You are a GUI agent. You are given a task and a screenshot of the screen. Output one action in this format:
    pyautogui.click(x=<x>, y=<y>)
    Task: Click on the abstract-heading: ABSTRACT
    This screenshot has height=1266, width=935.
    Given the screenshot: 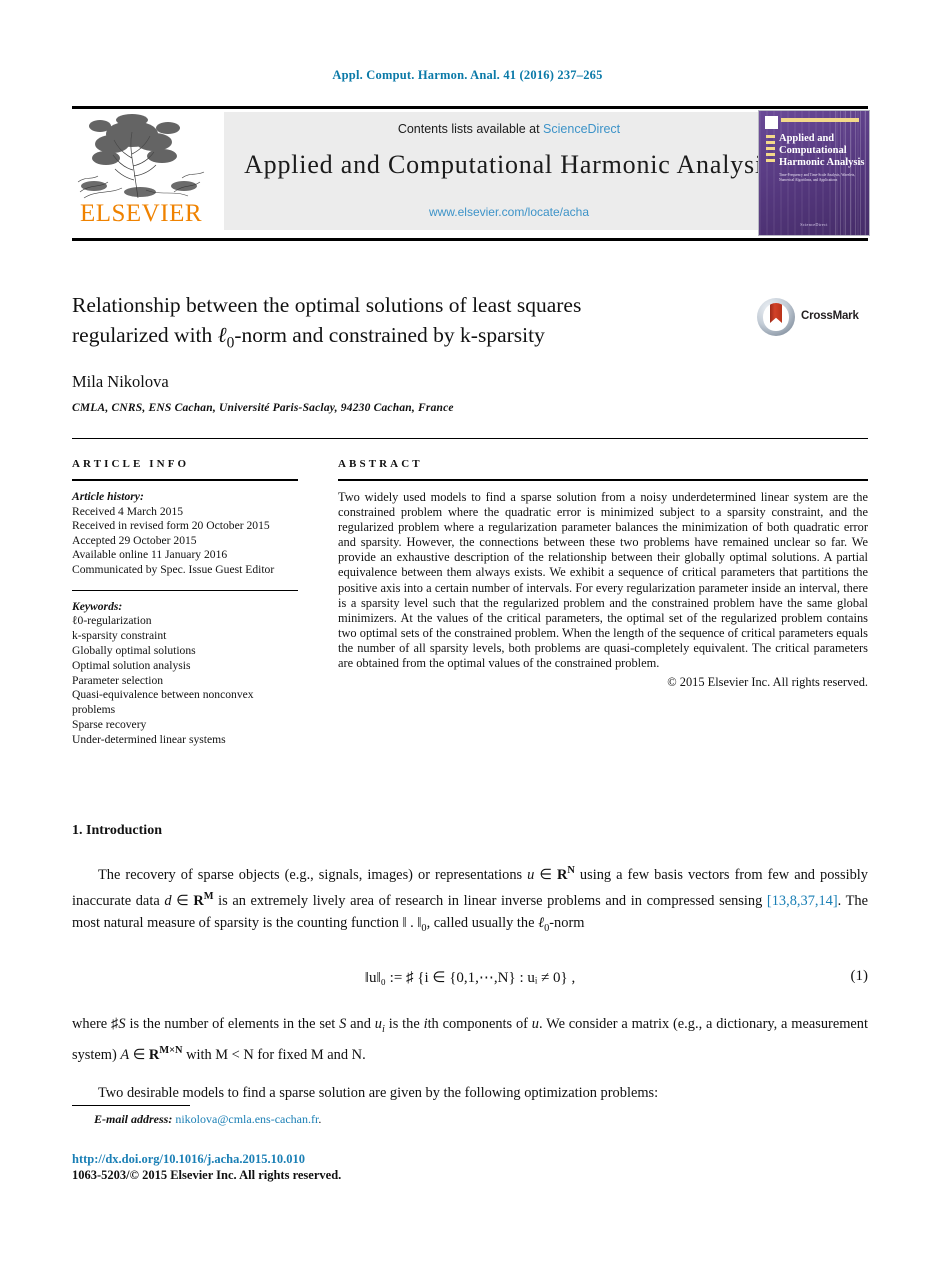 What is the action you would take?
    pyautogui.click(x=380, y=464)
    